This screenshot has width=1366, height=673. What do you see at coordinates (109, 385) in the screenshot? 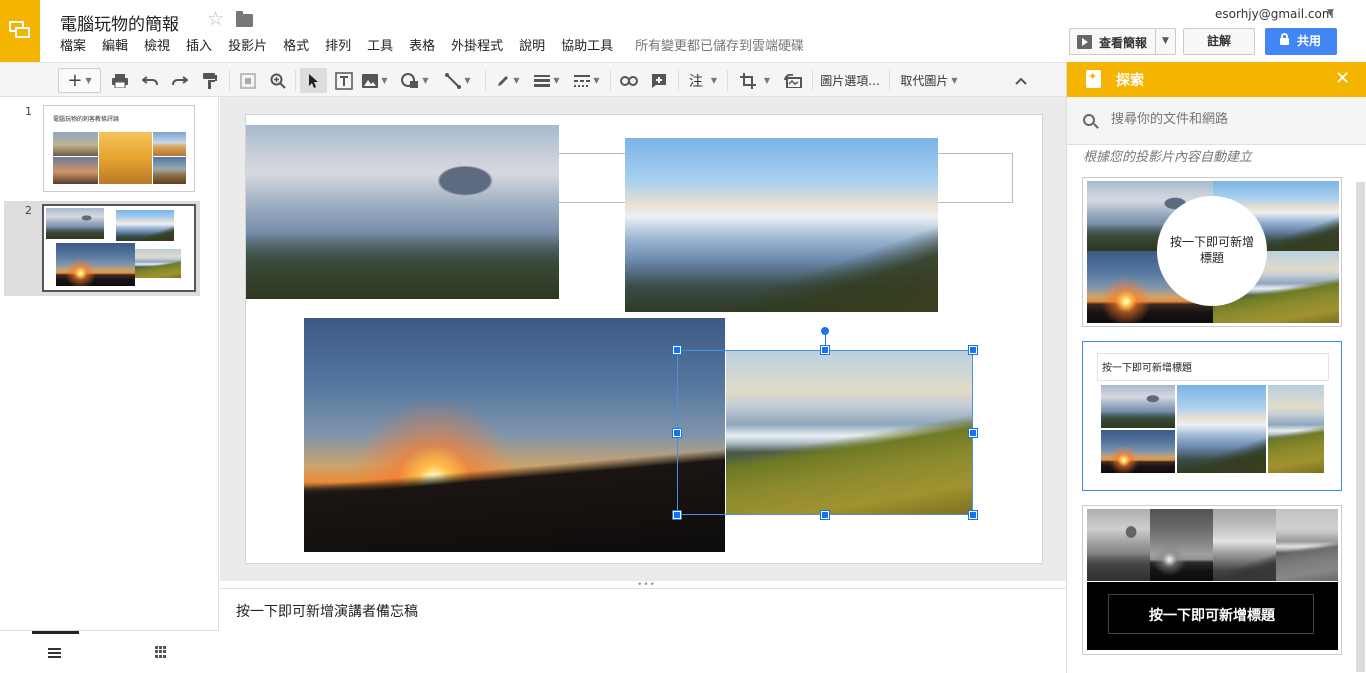
I see `slide-filmstrip: 1 電腦玩物的刺客教條評論 2` at bounding box center [109, 385].